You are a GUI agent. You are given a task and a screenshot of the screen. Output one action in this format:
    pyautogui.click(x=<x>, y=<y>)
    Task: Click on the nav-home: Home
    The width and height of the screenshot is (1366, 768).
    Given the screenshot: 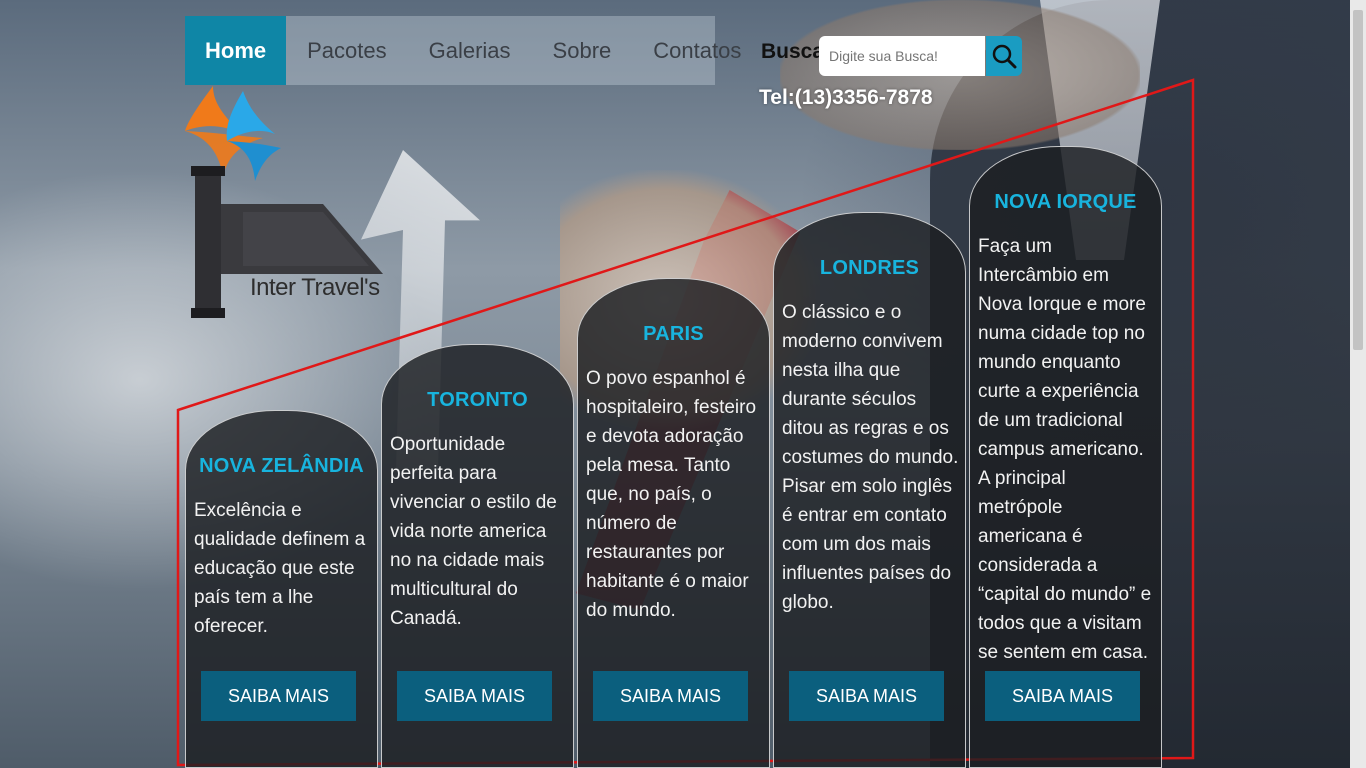 What is the action you would take?
    pyautogui.click(x=236, y=50)
    